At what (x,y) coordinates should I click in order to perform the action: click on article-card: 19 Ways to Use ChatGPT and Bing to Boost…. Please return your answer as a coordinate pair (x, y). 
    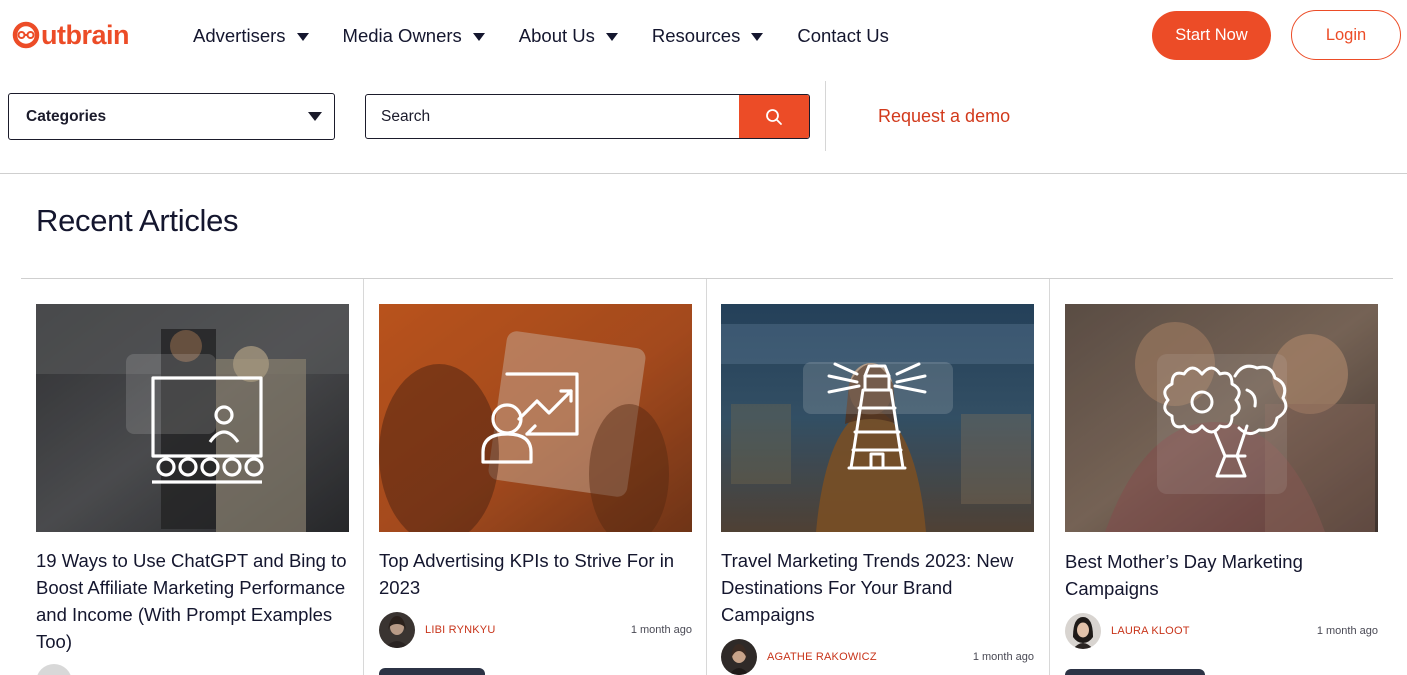
    Looking at the image, I should click on (195, 477).